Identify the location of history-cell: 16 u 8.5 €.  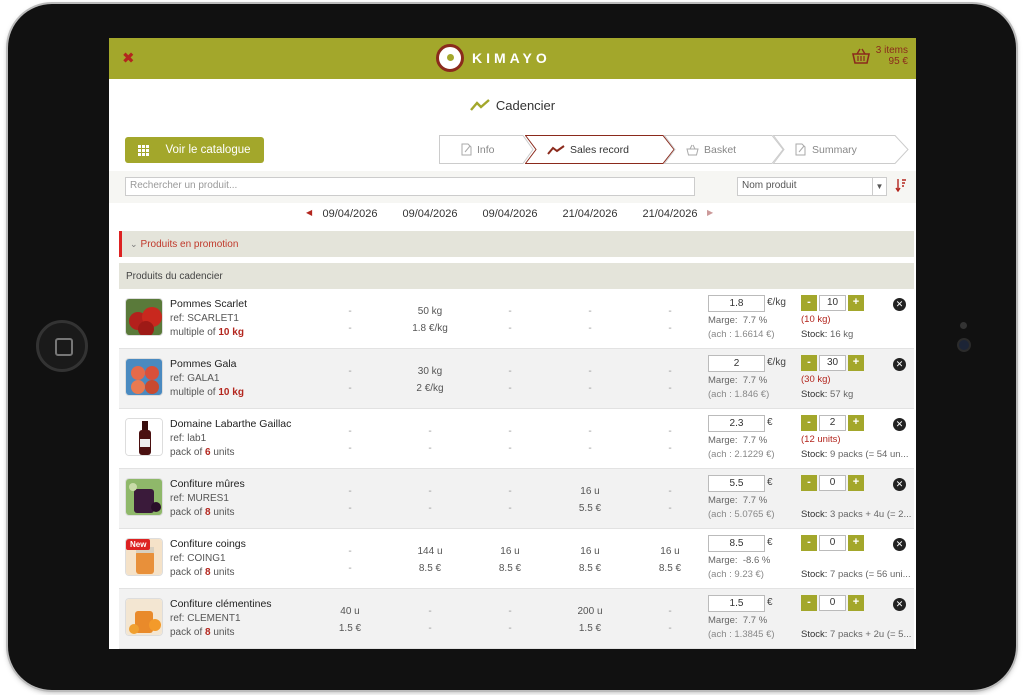
(590, 560).